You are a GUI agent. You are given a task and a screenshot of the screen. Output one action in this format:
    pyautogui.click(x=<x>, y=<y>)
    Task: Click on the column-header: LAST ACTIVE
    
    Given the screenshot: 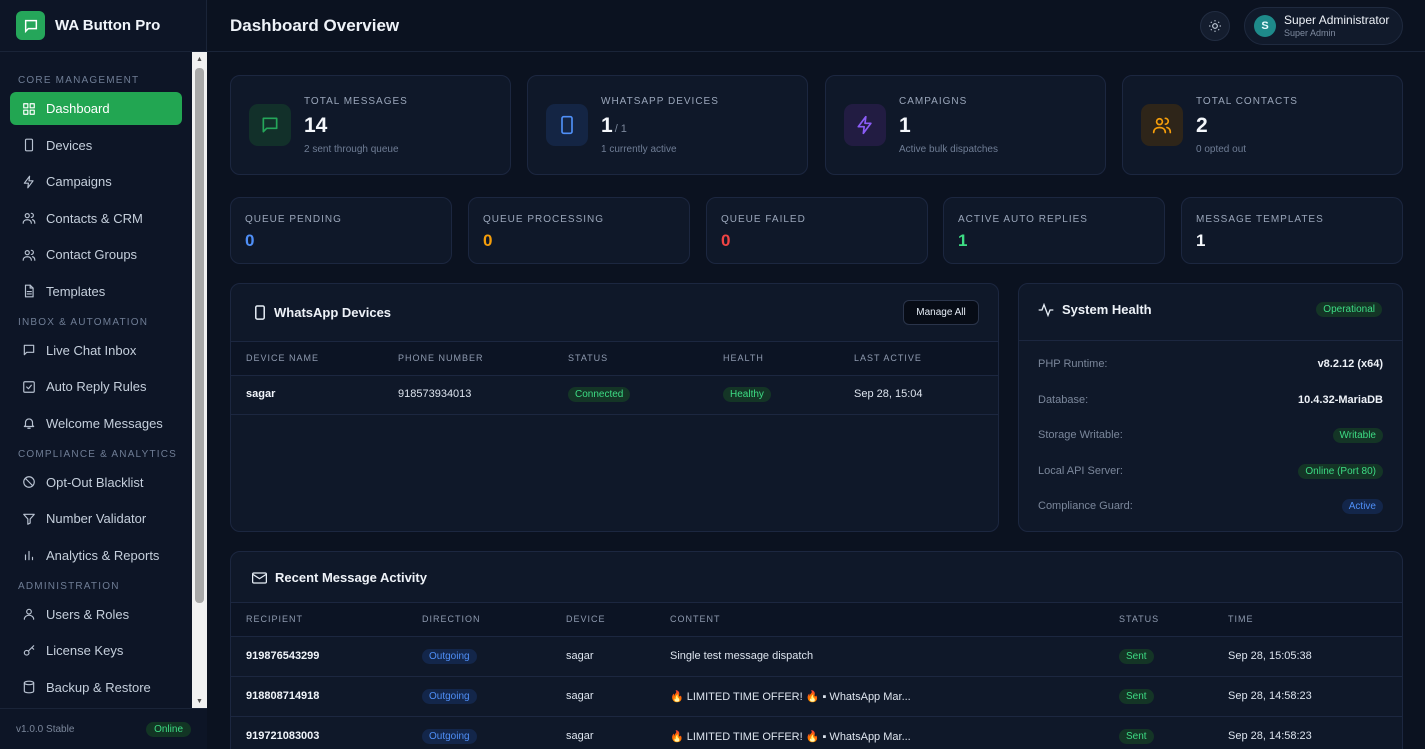 What is the action you would take?
    pyautogui.click(x=888, y=358)
    